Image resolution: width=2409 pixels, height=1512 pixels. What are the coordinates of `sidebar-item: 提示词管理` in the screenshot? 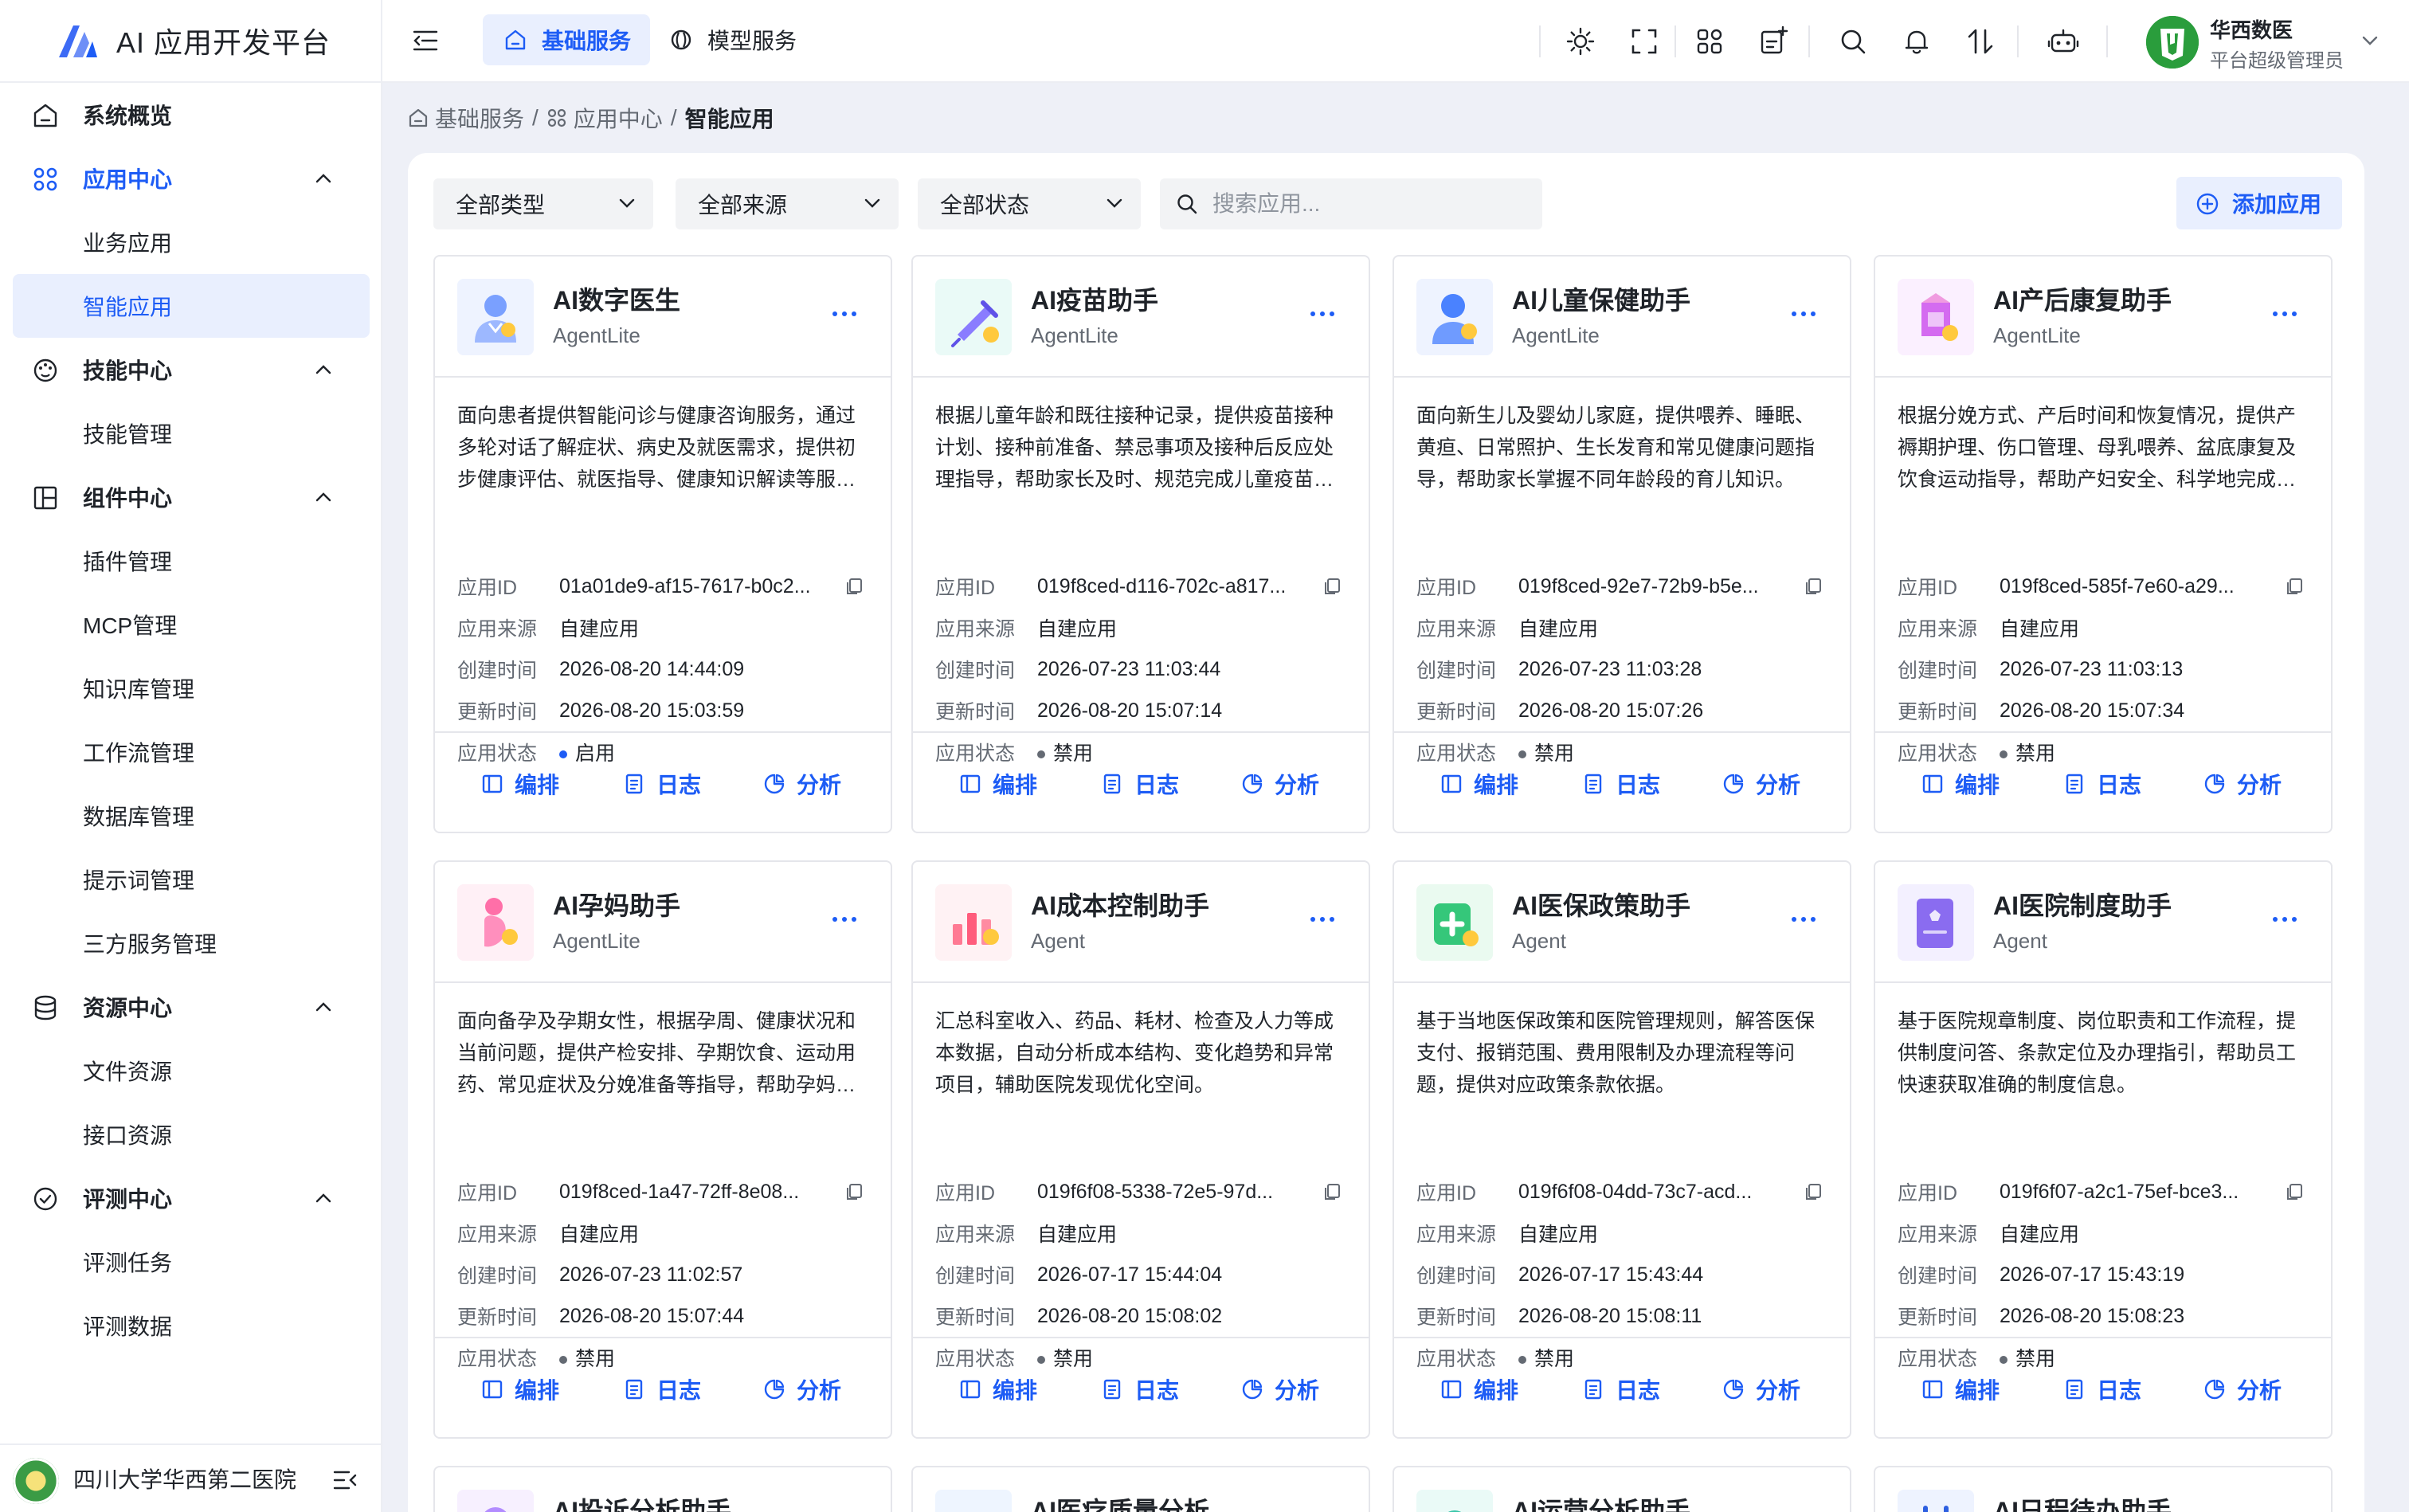 It's located at (191, 880).